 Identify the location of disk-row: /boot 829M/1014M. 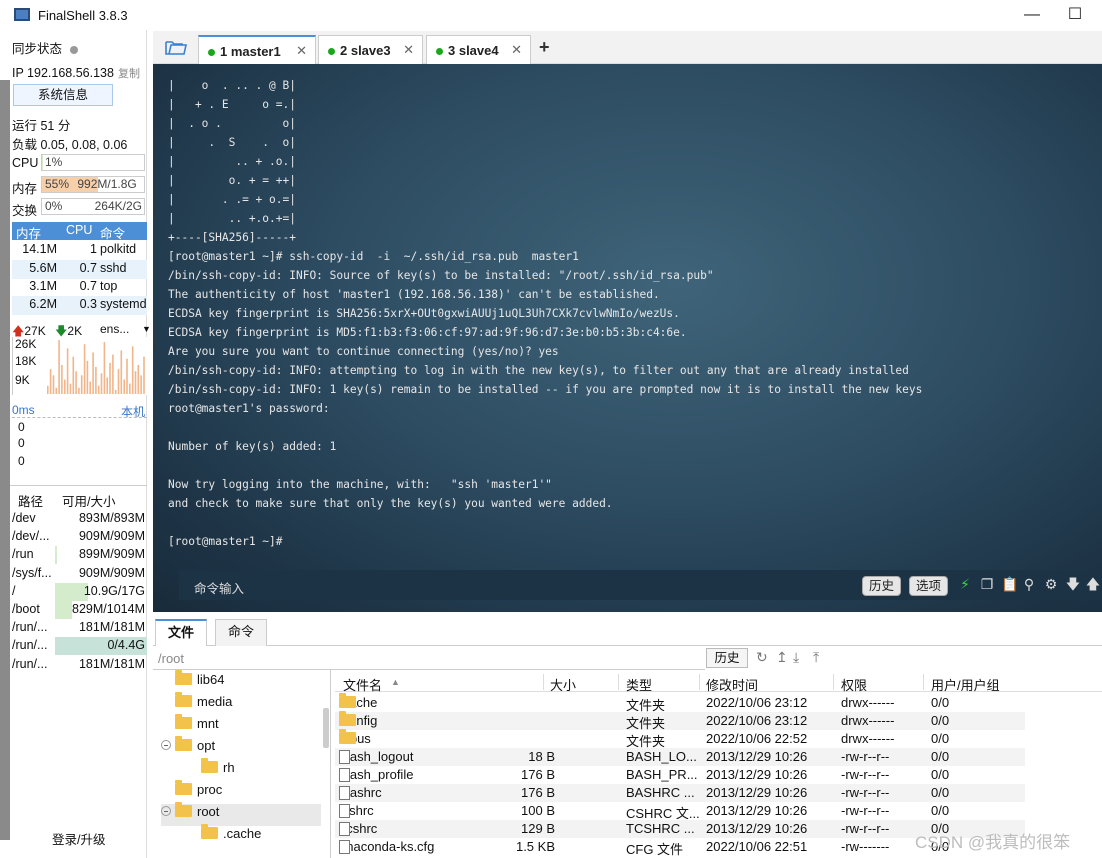
(79, 610).